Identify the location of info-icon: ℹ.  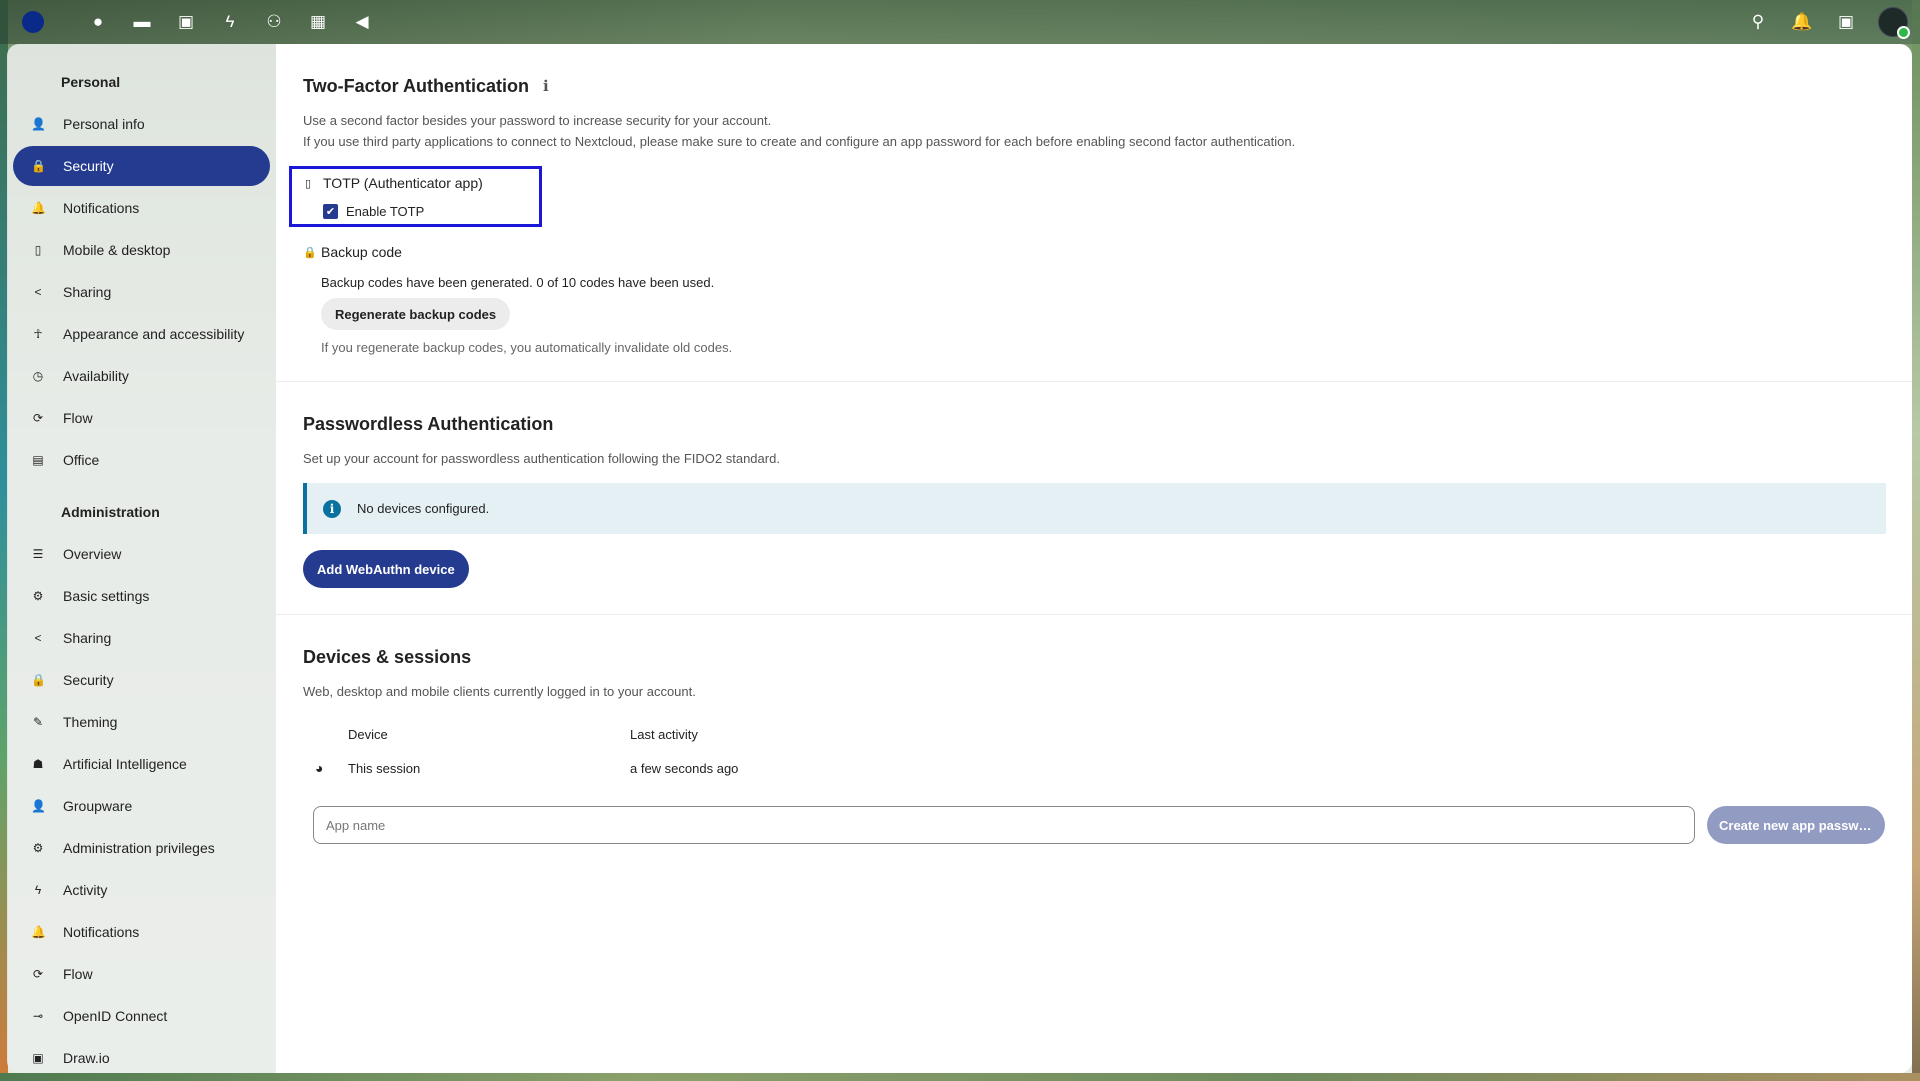
(546, 86).